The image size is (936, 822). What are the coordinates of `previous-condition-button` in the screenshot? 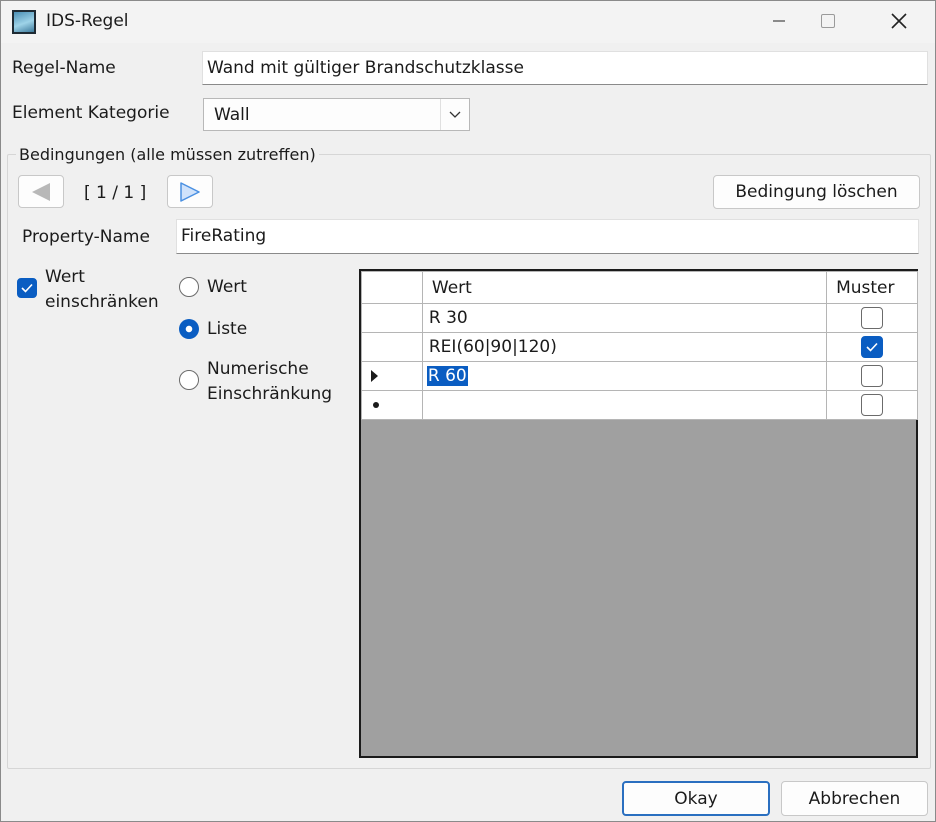 It's located at (41, 191).